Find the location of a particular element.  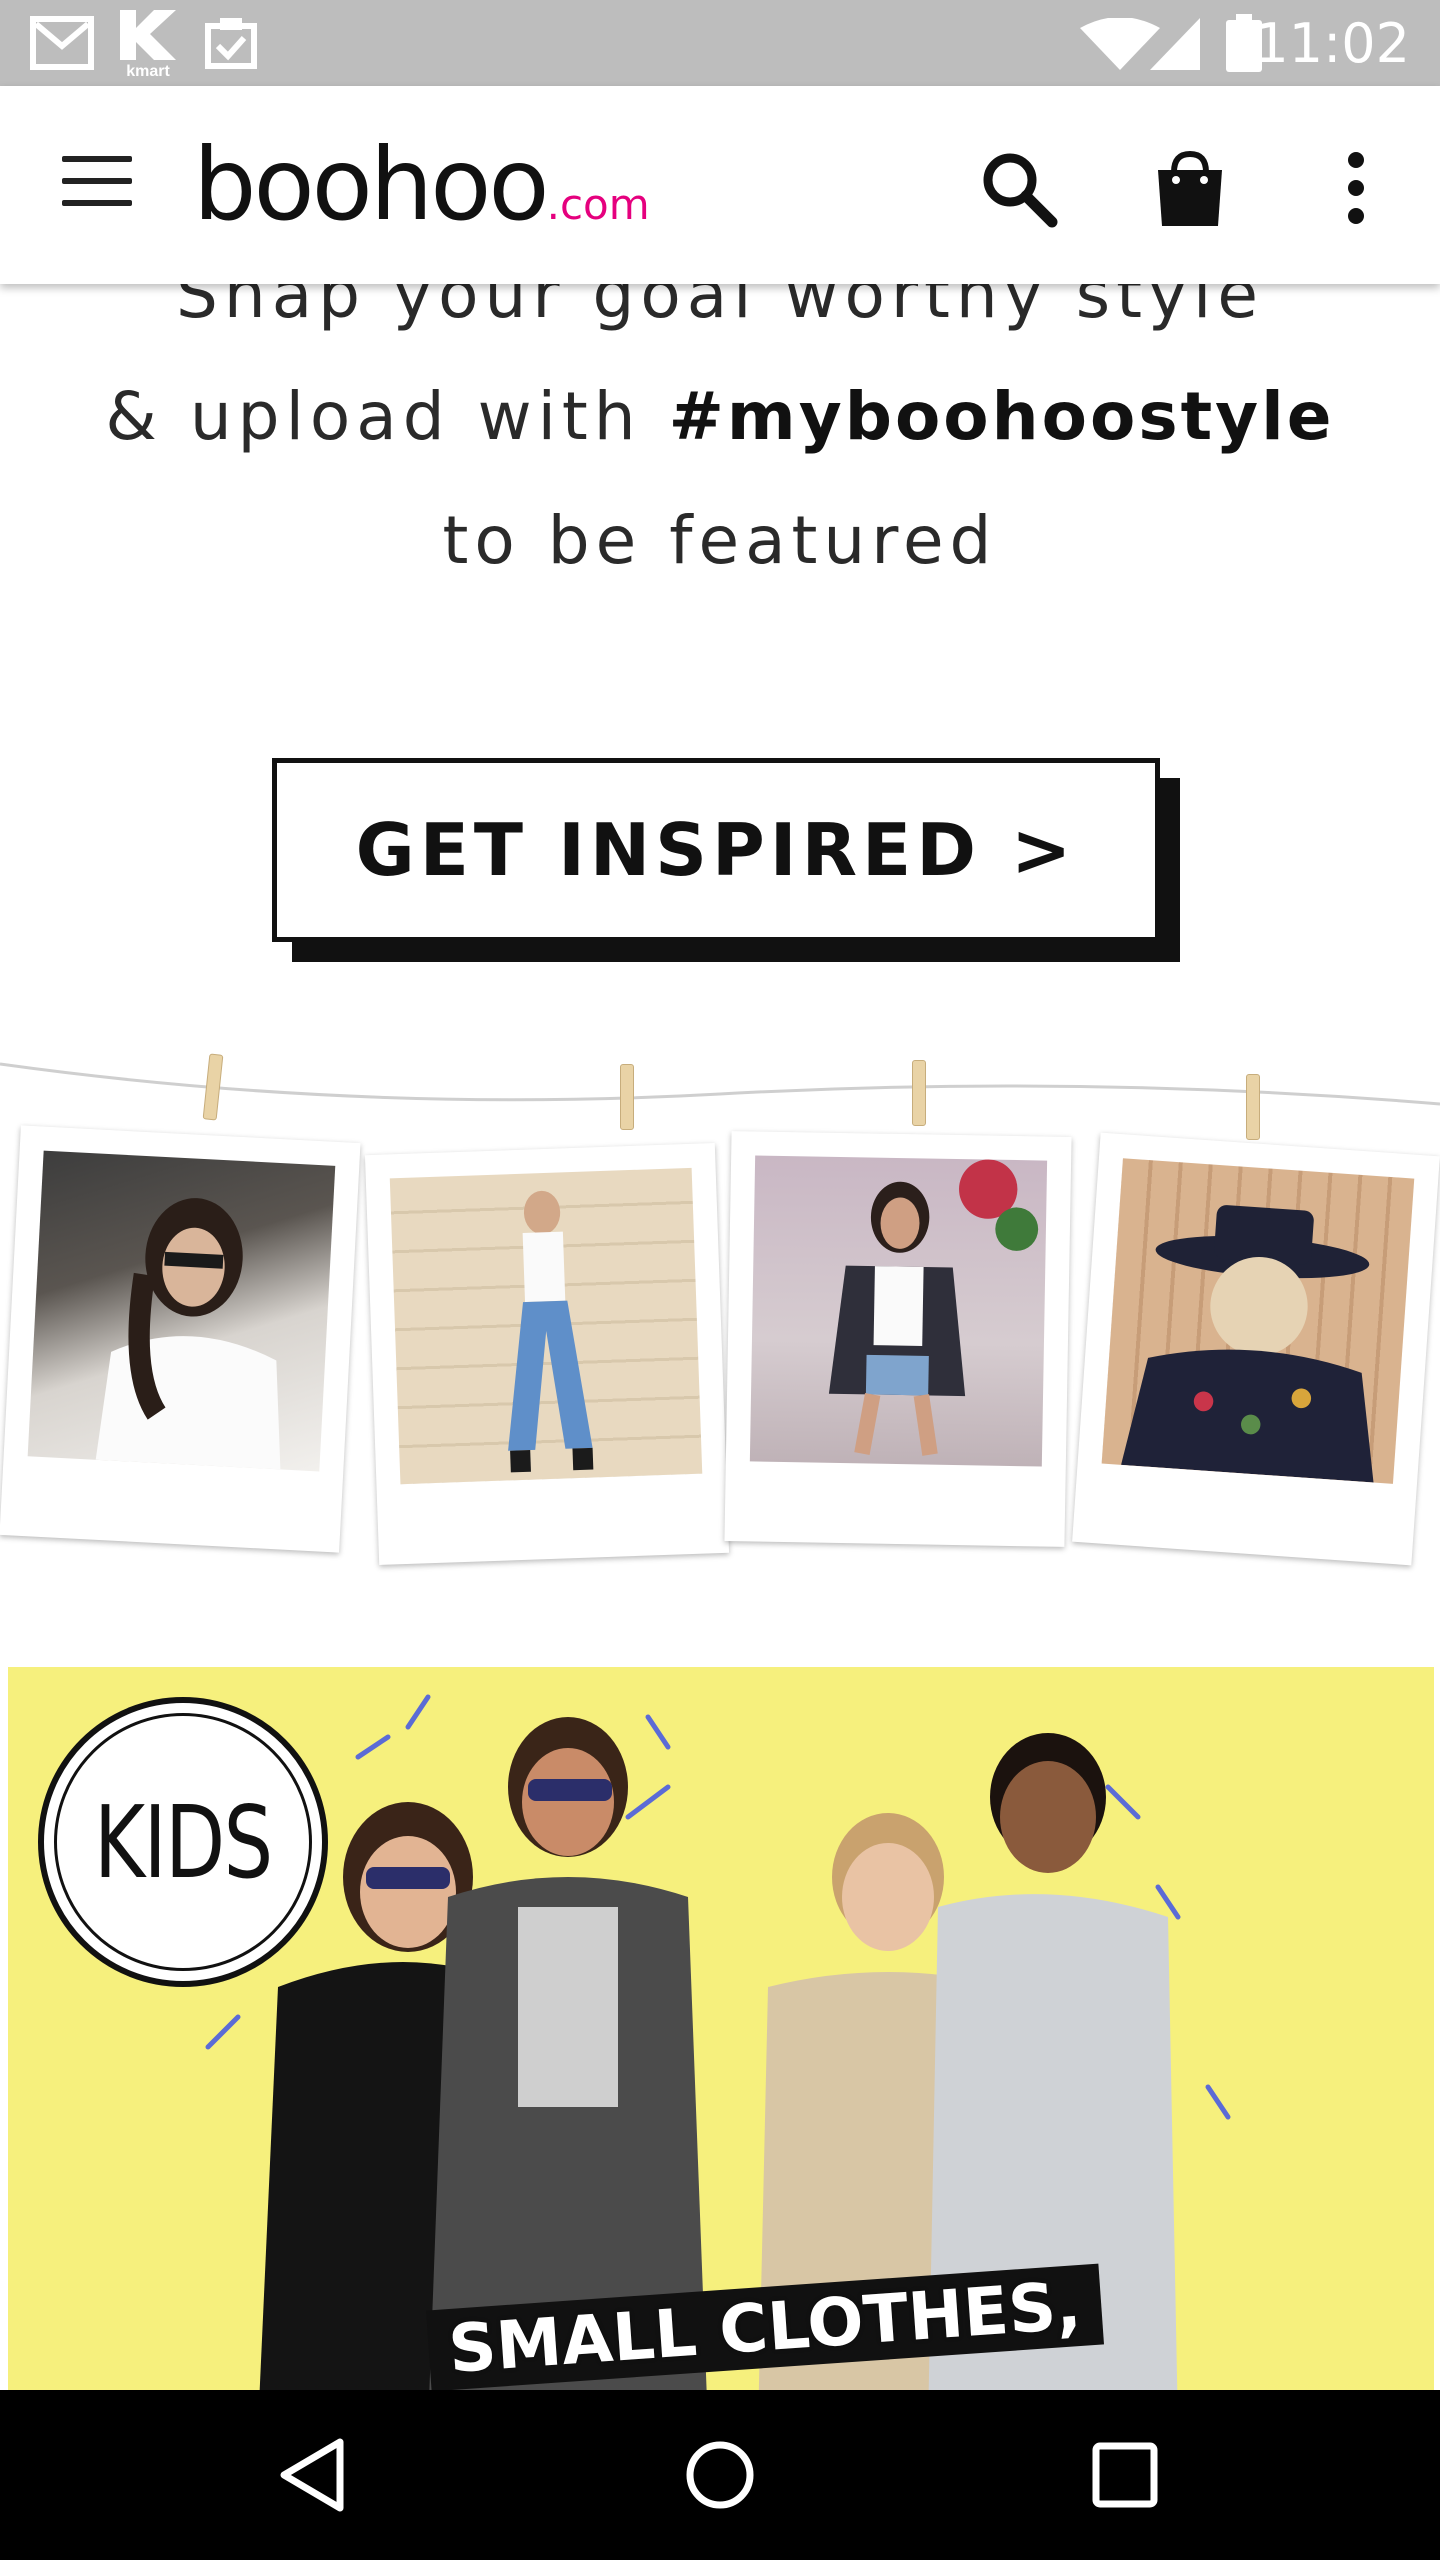

promo-line-2: & upload with #myboohoostyle is located at coordinates (720, 416).